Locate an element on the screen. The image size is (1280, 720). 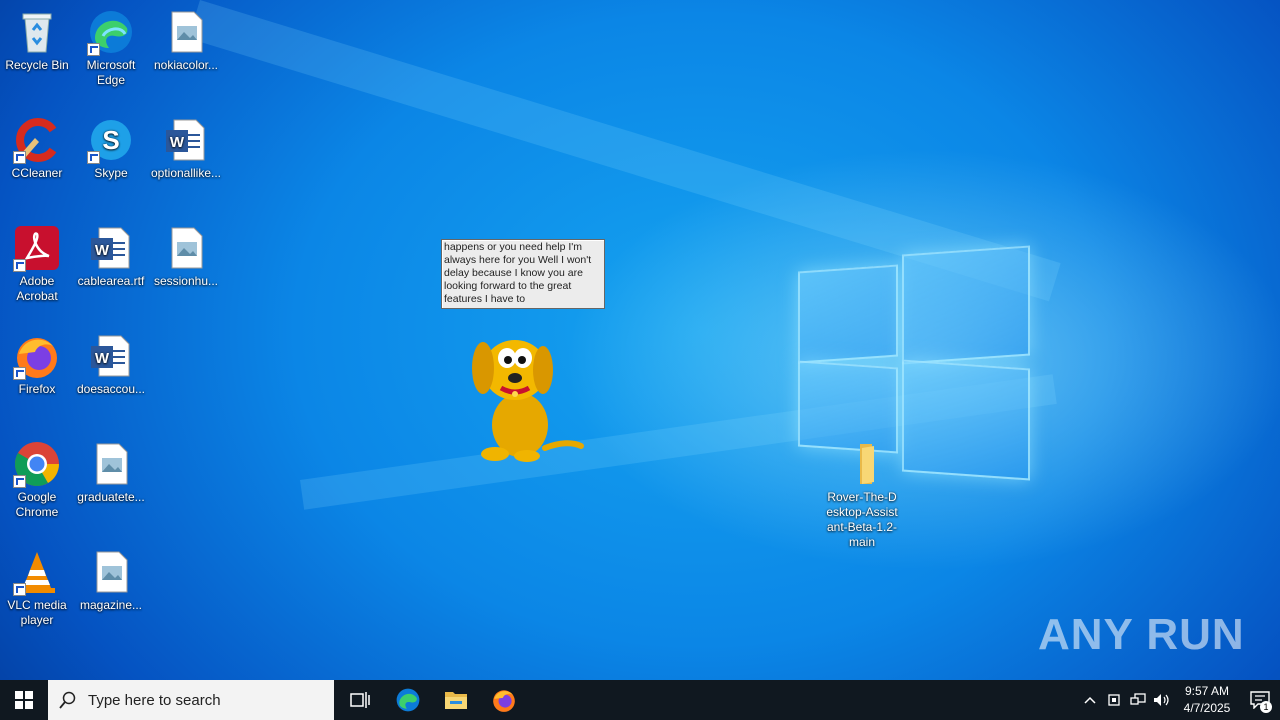
desktop-icon-microsoft-edge: Microsoft Edge is located at coordinates (111, 48).